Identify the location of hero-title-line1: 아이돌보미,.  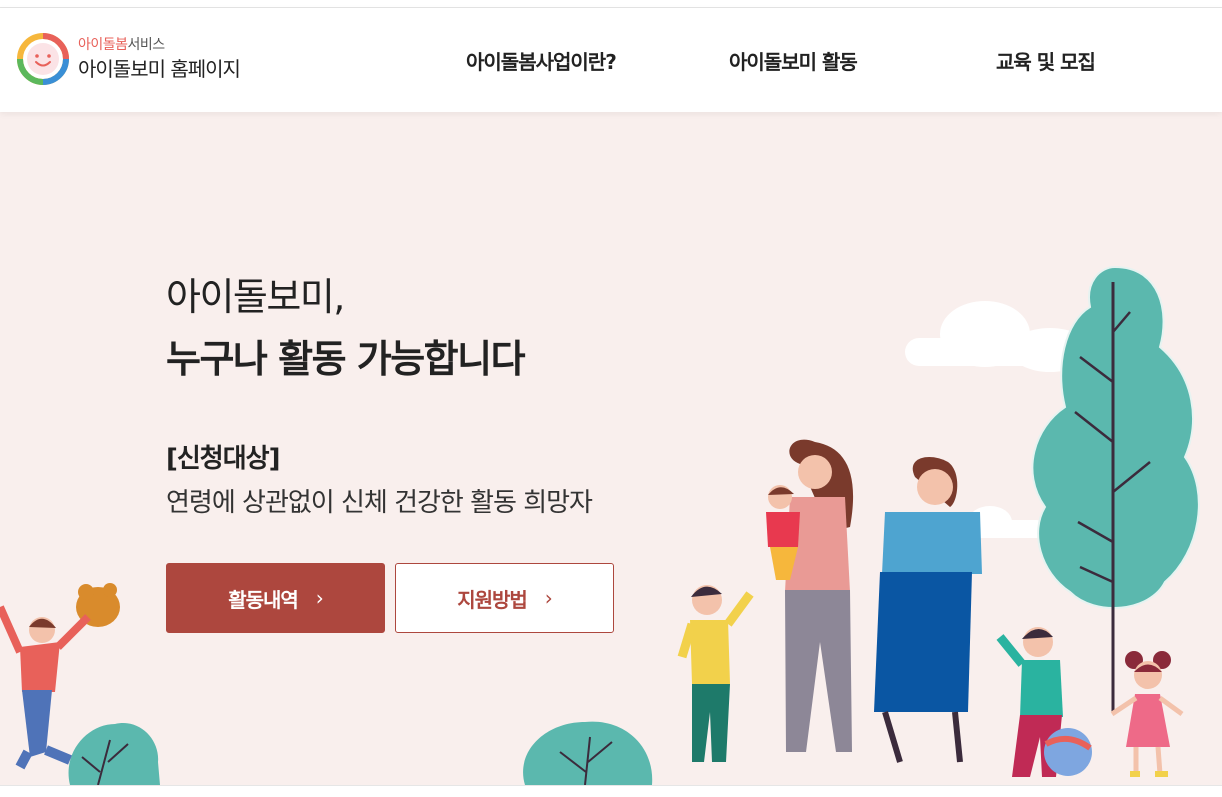
(255, 297).